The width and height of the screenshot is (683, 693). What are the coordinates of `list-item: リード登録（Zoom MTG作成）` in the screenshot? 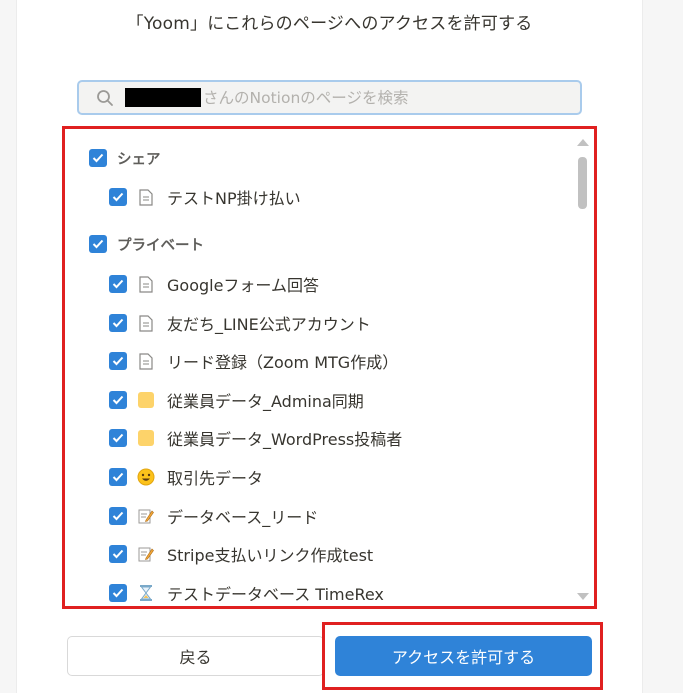 It's located at (253, 361).